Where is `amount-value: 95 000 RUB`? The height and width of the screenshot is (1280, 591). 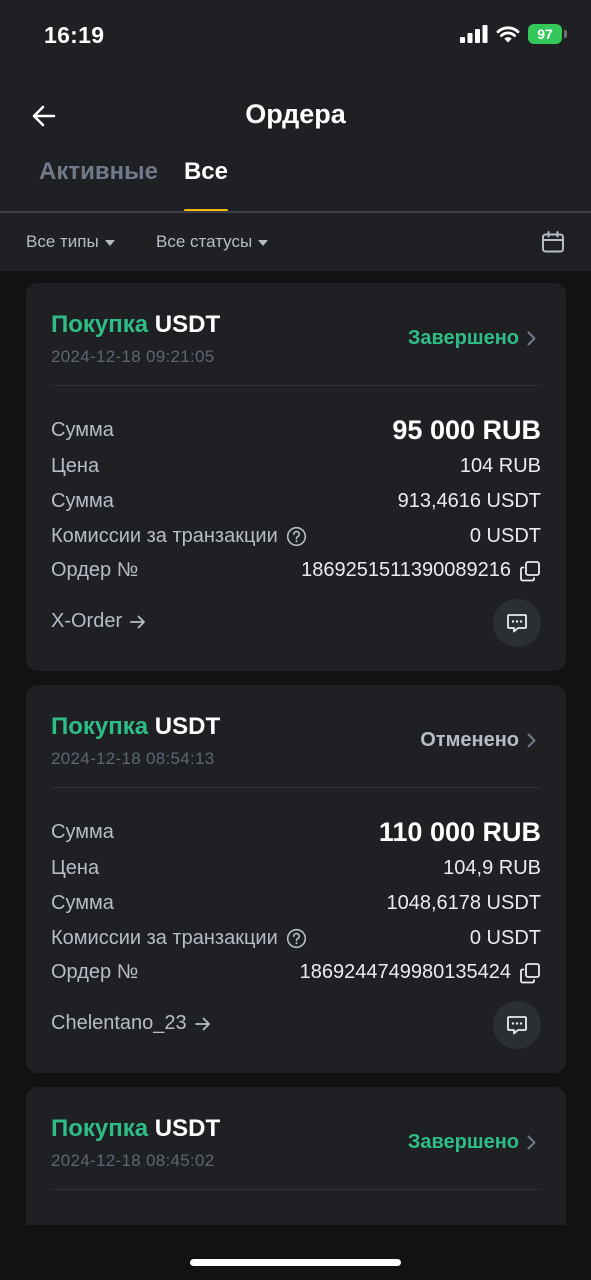
amount-value: 95 000 RUB is located at coordinates (466, 430).